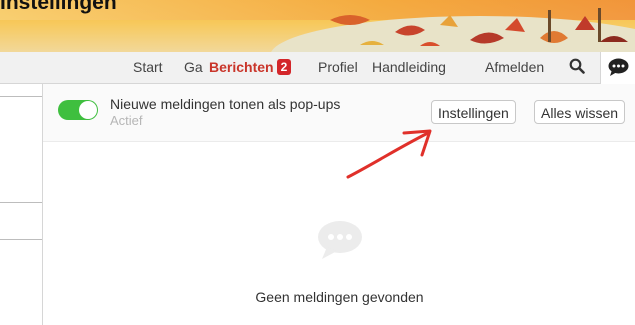 This screenshot has height=325, width=635. I want to click on search-icon, so click(577, 66).